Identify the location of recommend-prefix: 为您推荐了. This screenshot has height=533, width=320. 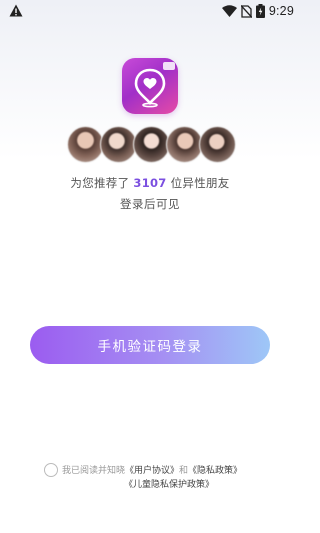
(100, 183).